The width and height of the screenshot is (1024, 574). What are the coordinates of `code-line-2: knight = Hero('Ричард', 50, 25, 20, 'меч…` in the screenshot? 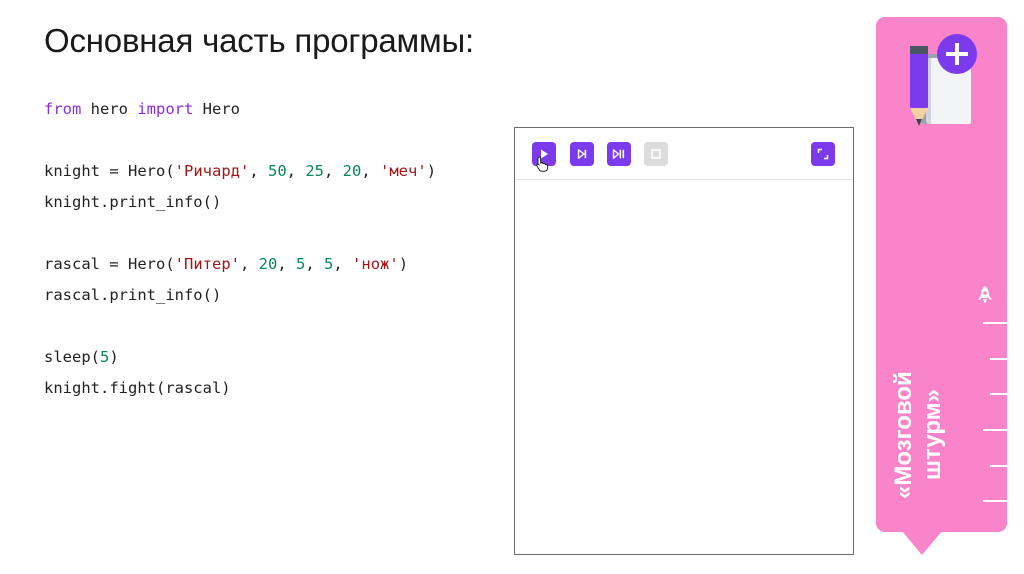 It's located at (240, 171).